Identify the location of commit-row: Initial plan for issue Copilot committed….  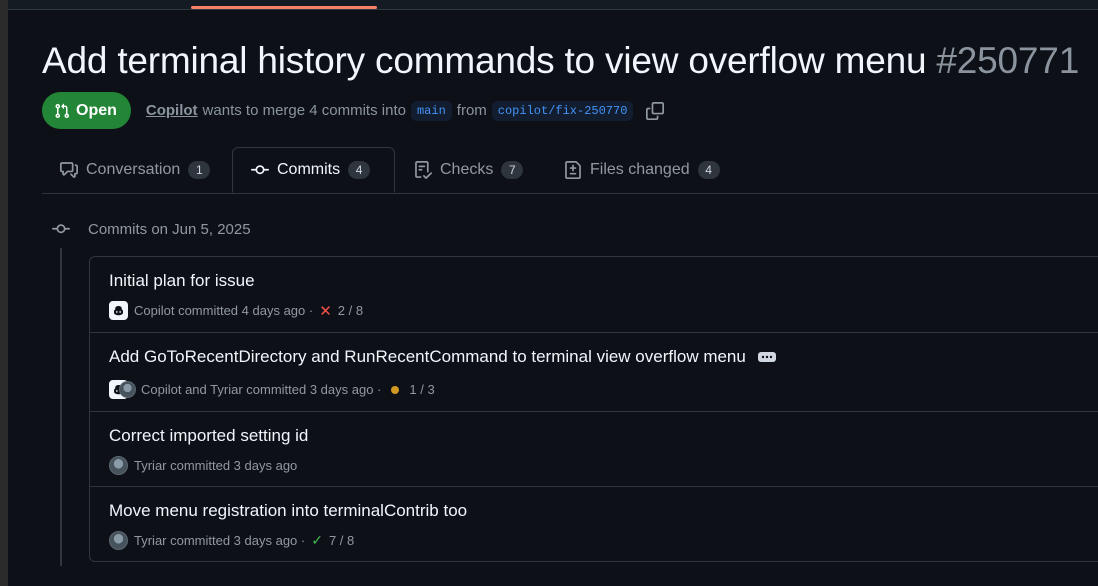
(594, 295).